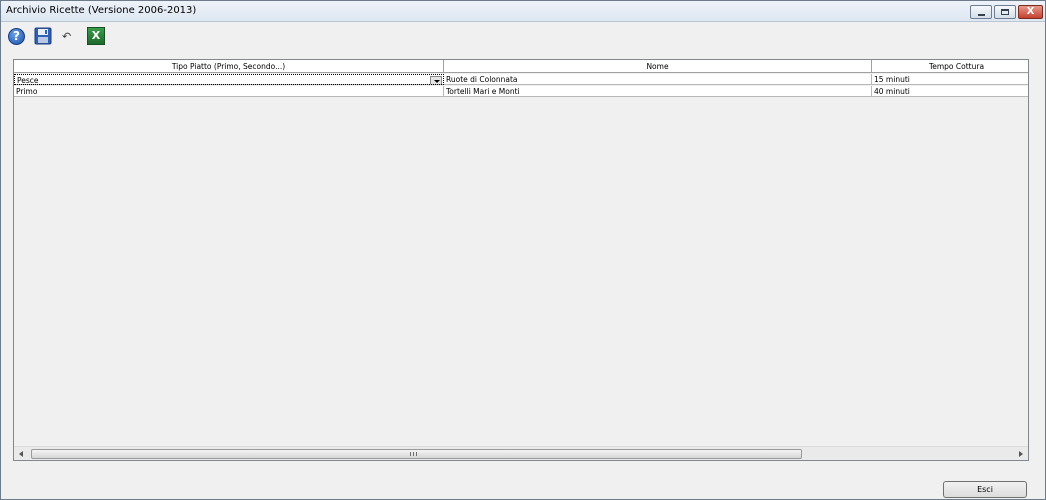 The width and height of the screenshot is (1046, 500). I want to click on minimize-icon, so click(981, 12).